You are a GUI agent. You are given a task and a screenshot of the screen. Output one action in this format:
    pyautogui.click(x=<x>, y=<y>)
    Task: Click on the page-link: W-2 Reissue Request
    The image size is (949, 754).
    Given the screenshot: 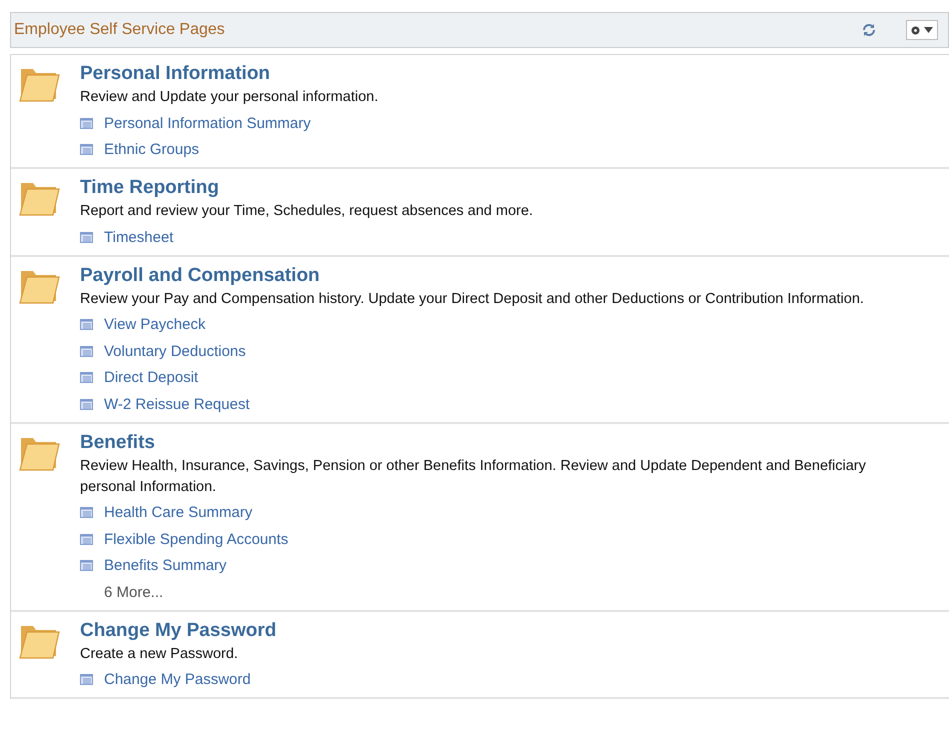 What is the action you would take?
    pyautogui.click(x=177, y=404)
    